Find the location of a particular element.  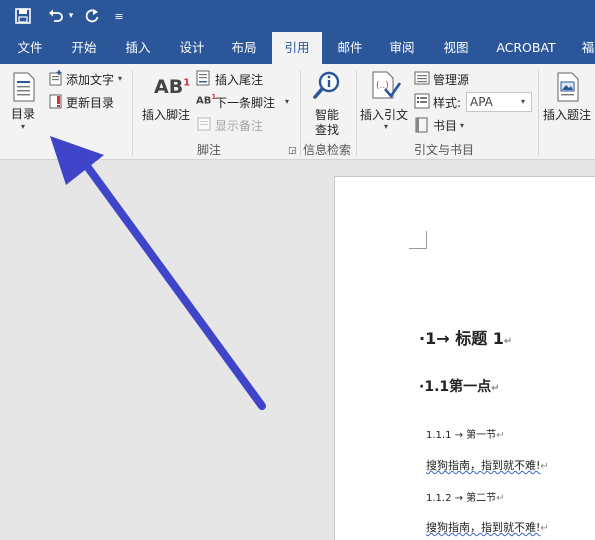

arrow-shaft is located at coordinates (173, 284).